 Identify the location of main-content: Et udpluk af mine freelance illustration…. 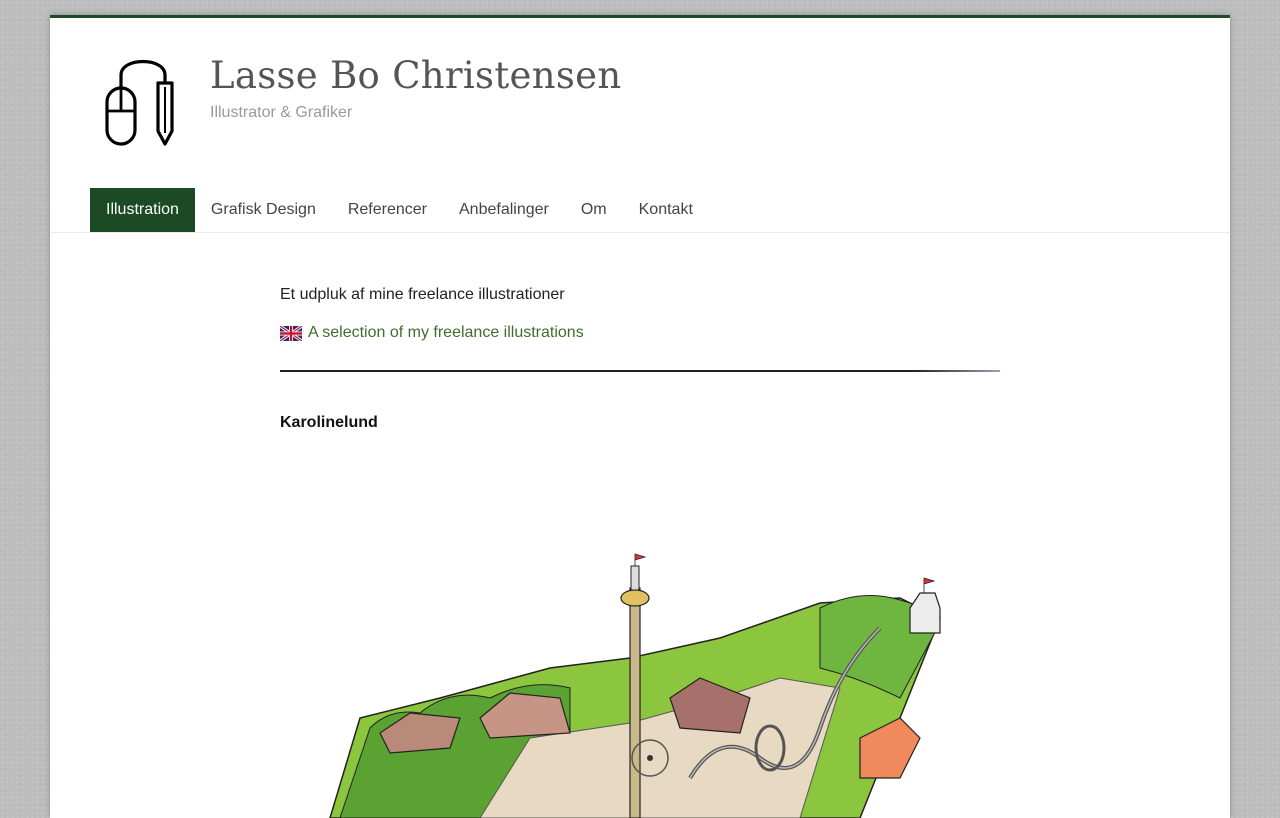
(640, 359).